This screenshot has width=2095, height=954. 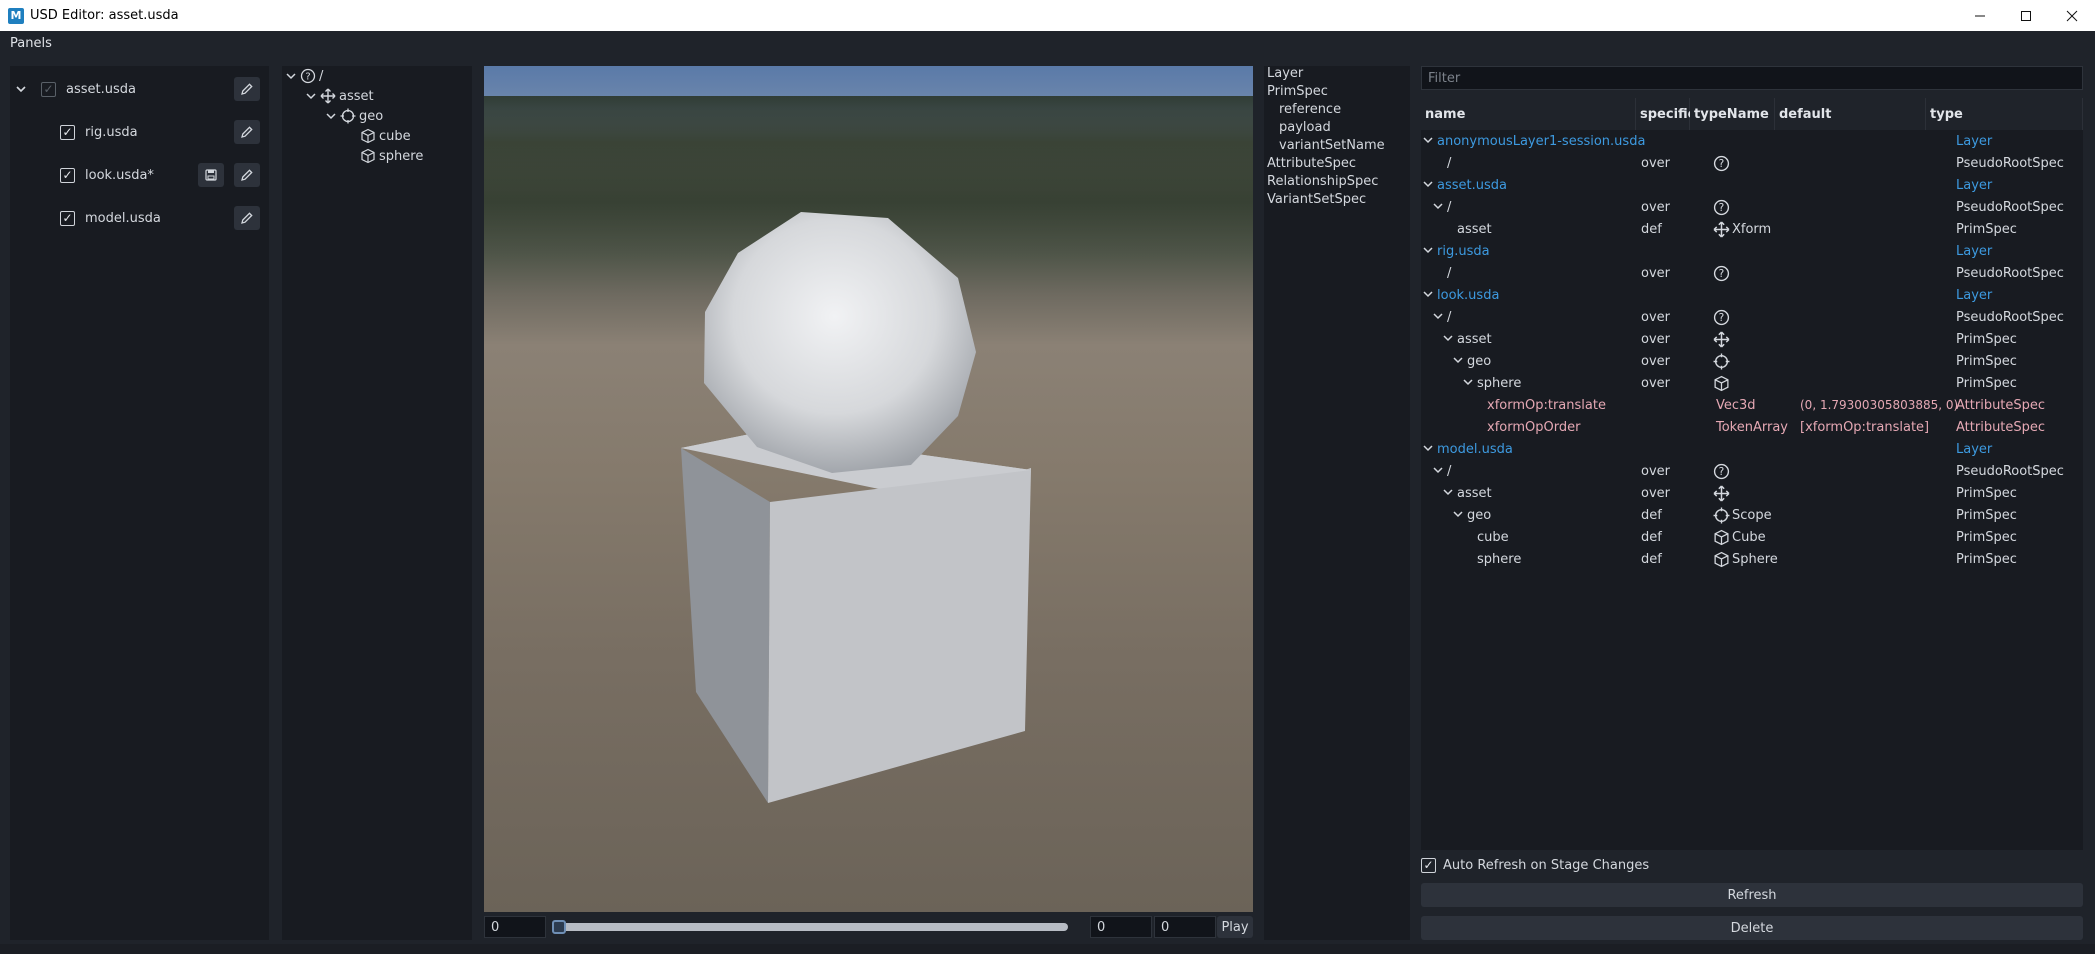 I want to click on maximize-button, so click(x=2026, y=15).